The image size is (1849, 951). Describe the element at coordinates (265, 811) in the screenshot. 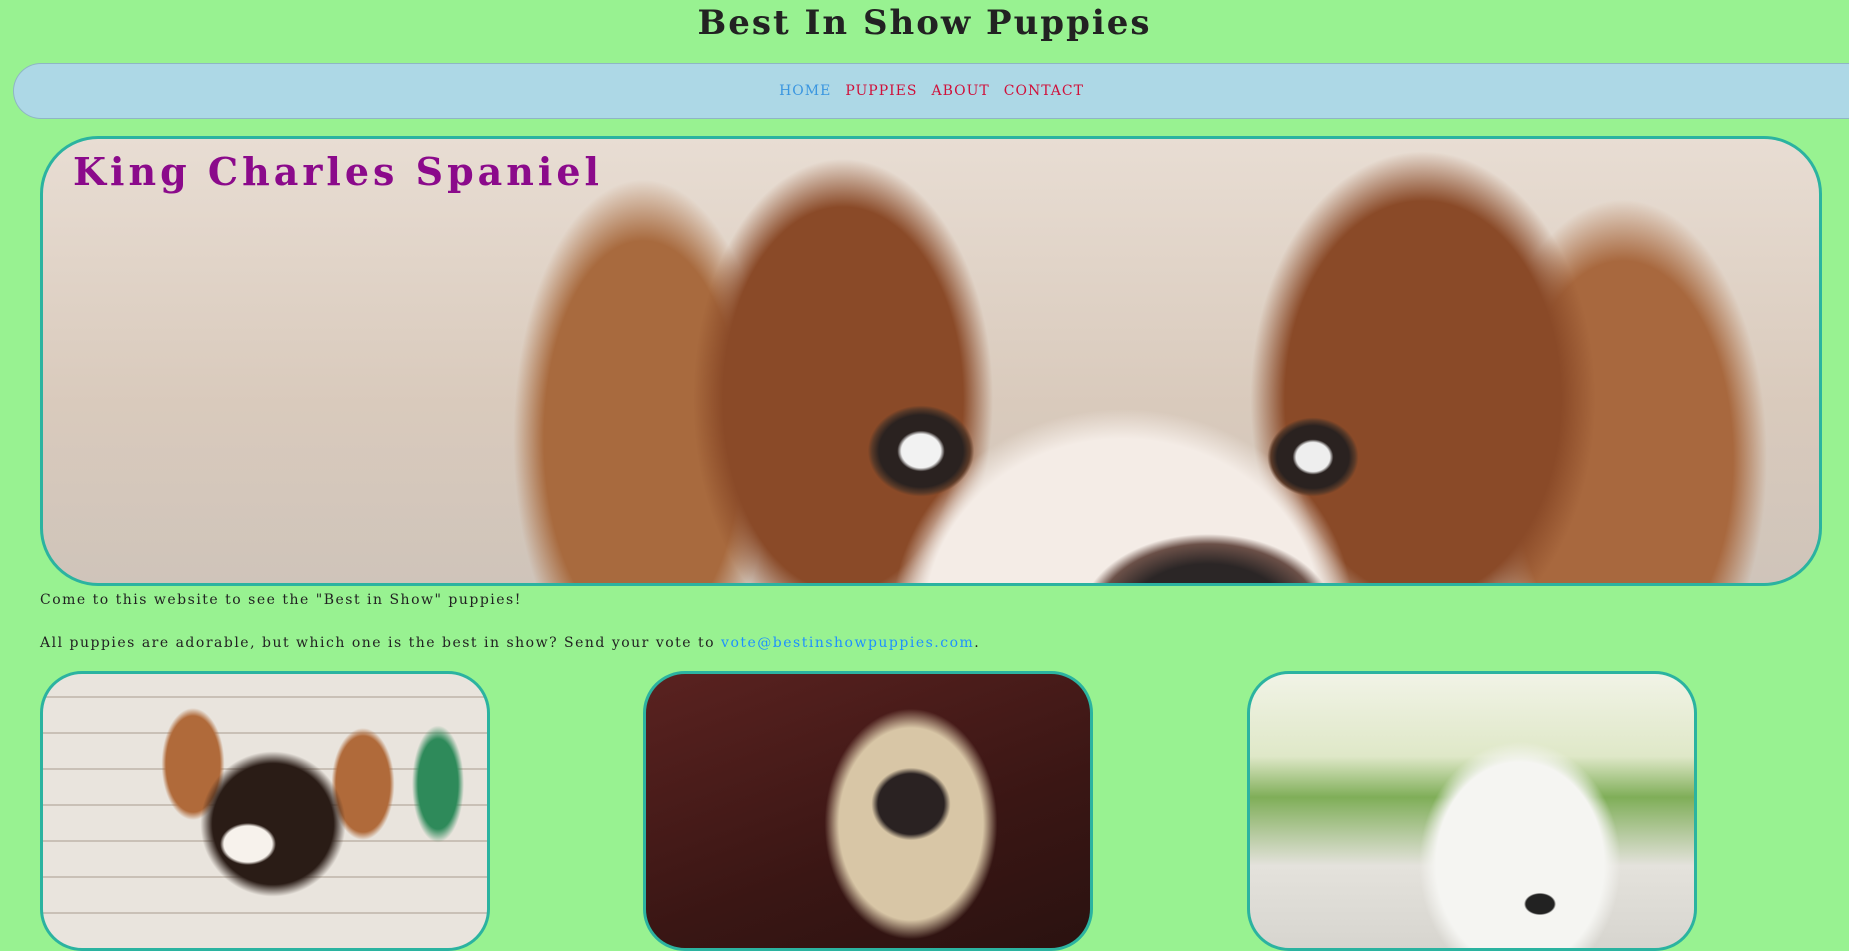

I see `puppy-card-corgi-photo` at that location.